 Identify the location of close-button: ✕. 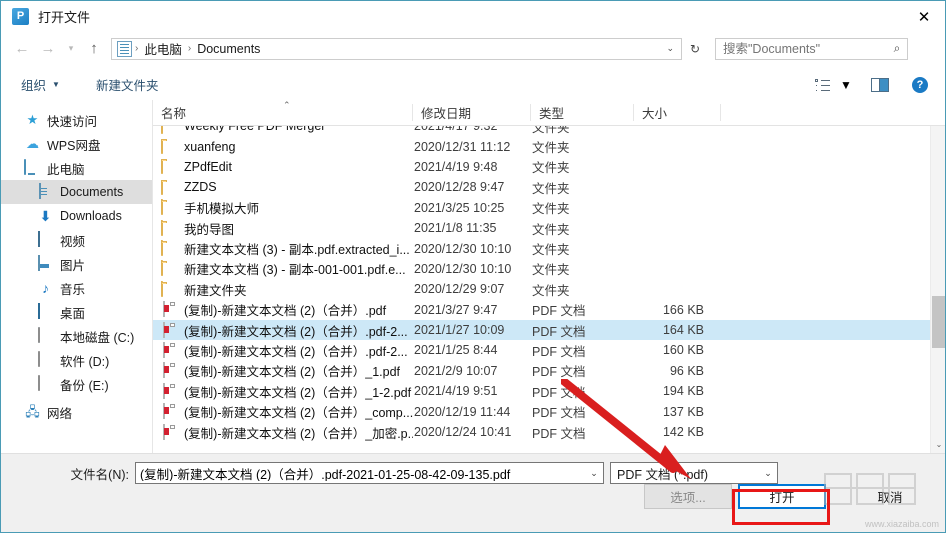
(923, 16).